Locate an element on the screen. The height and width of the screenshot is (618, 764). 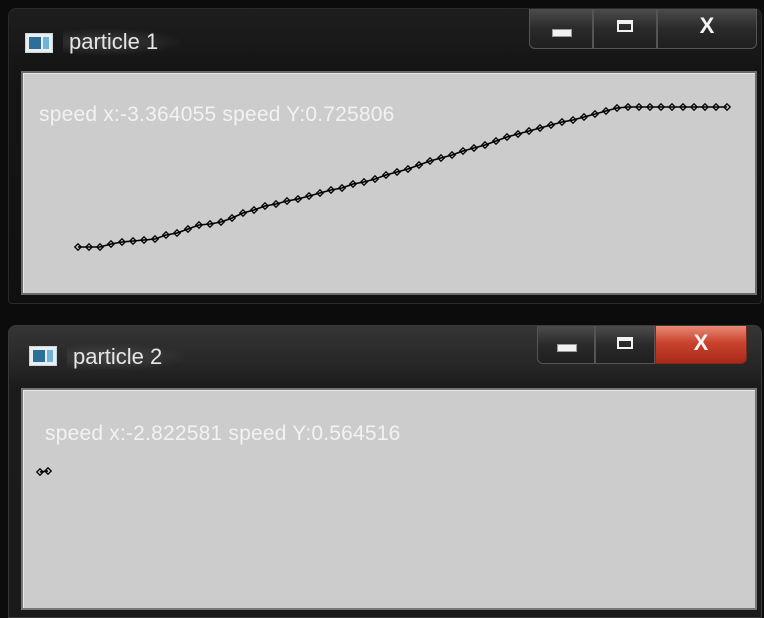
particle-trail is located at coordinates (44, 471).